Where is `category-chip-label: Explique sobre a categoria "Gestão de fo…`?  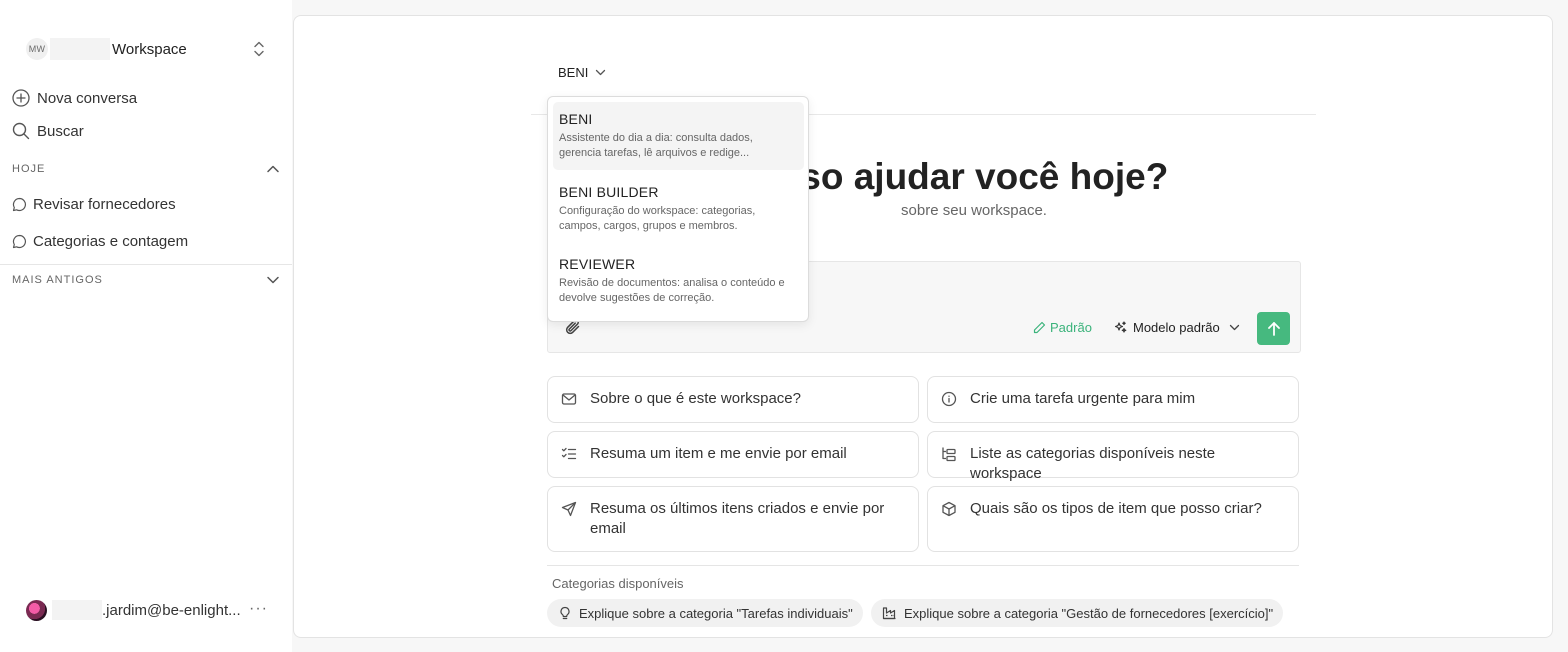 category-chip-label: Explique sobre a categoria "Gestão de fo… is located at coordinates (1089, 613).